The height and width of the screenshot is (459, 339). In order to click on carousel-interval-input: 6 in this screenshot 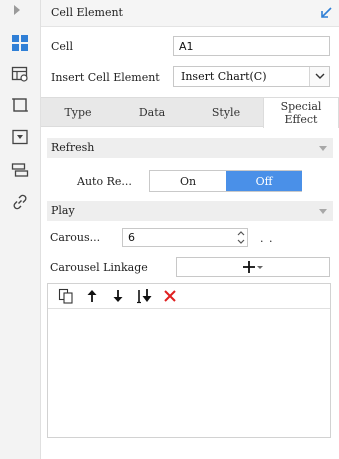, I will do `click(185, 237)`.